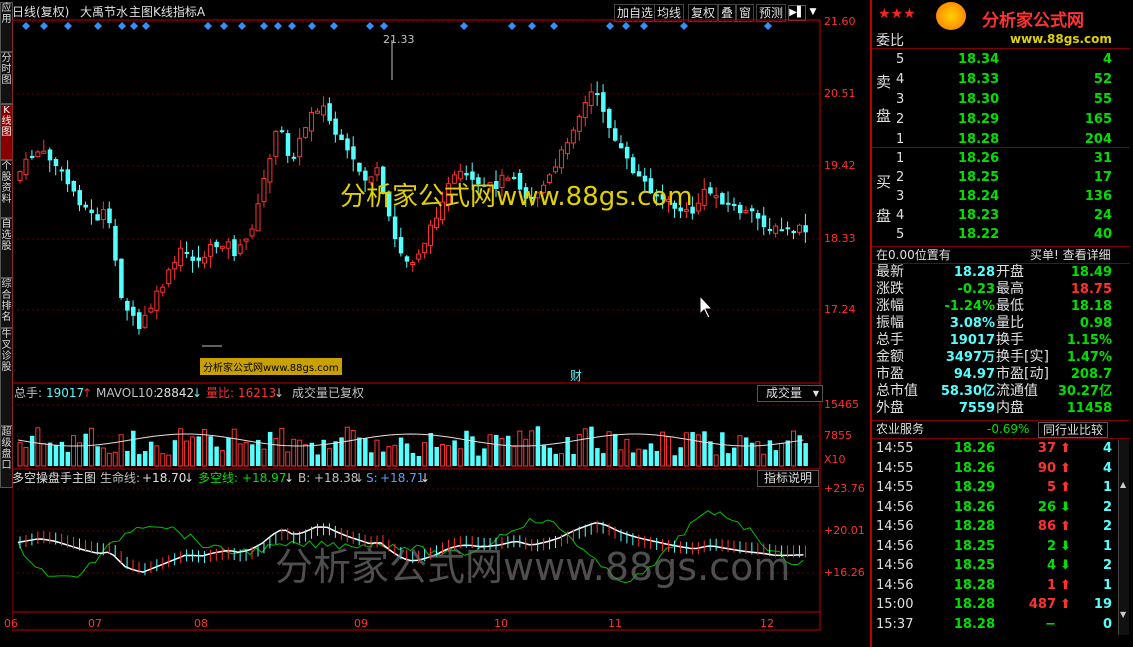 Image resolution: width=1133 pixels, height=647 pixels. Describe the element at coordinates (900, 79) in the screenshot. I see `sell-row: 4` at that location.